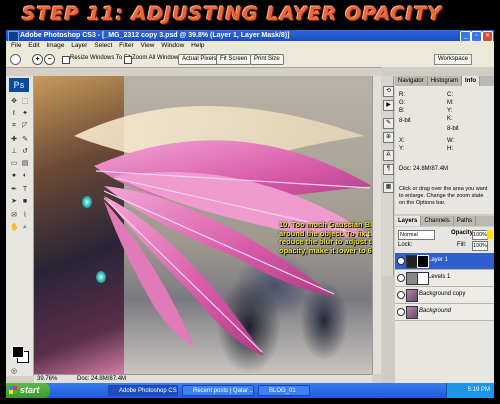 The height and width of the screenshot is (404, 500). Describe the element at coordinates (49, 59) in the screenshot. I see `zoom-out-icon: −` at that location.